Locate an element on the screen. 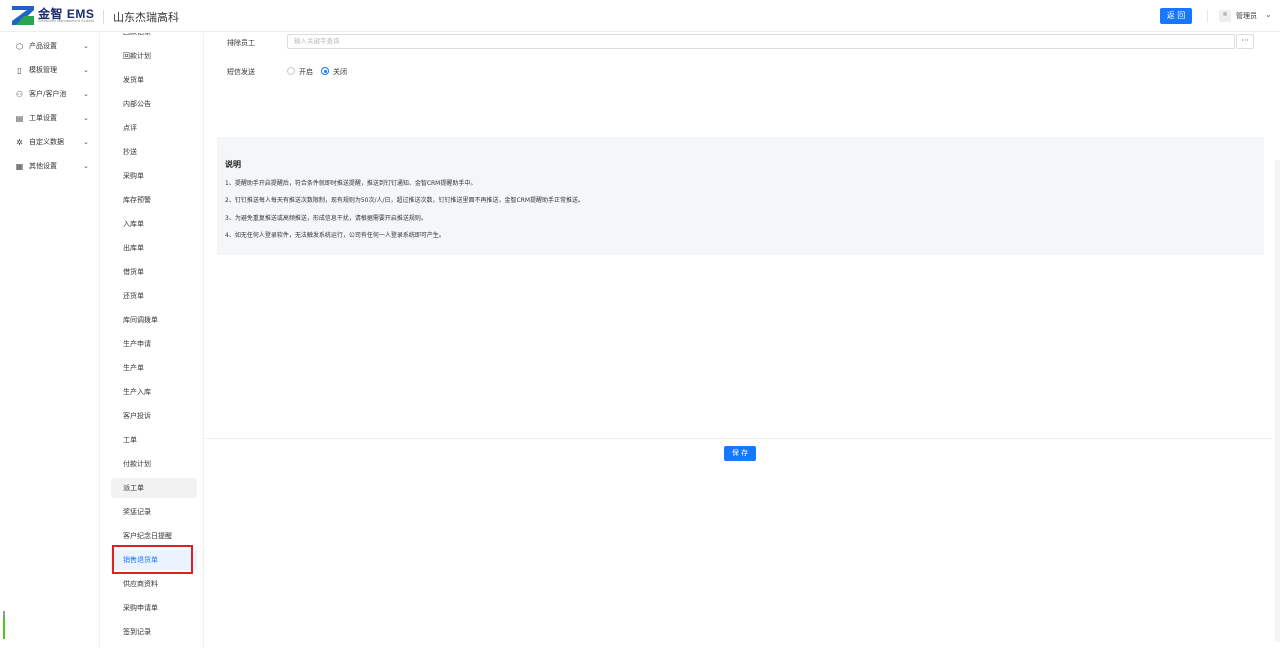  customers-icon: ⚇ is located at coordinates (19, 94).